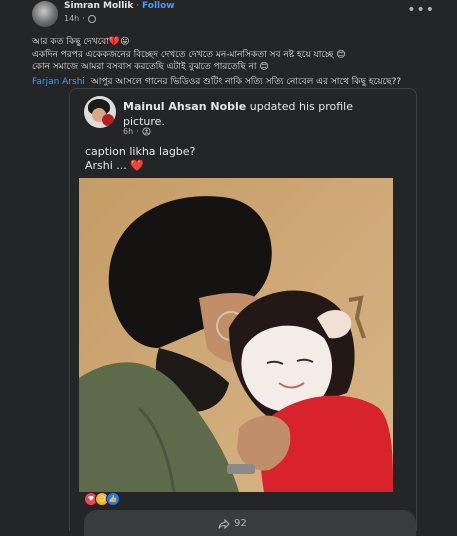  What do you see at coordinates (128, 131) in the screenshot?
I see `shared-post-time: 6h` at bounding box center [128, 131].